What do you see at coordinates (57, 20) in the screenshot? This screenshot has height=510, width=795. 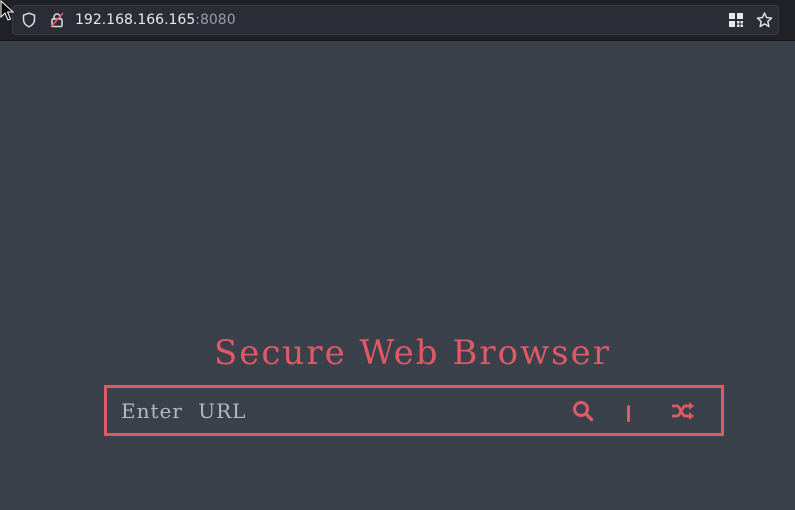 I see `lock-icon` at bounding box center [57, 20].